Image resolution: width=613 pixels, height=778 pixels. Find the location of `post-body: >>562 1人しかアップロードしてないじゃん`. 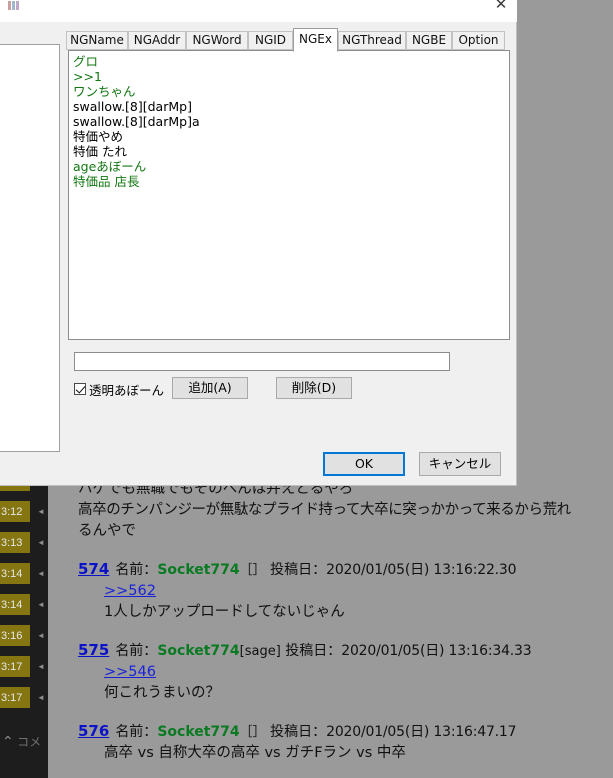

post-body: >>562 1人しかアップロードしてないじゃん is located at coordinates (343, 602).